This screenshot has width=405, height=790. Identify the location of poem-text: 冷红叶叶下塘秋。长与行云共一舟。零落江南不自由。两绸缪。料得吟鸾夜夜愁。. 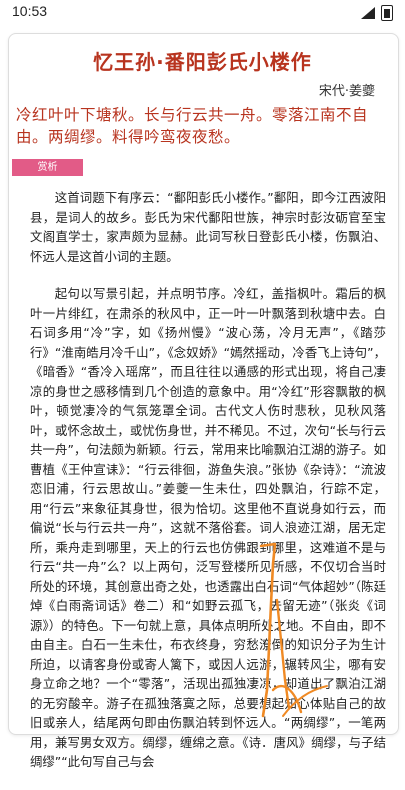
(192, 126).